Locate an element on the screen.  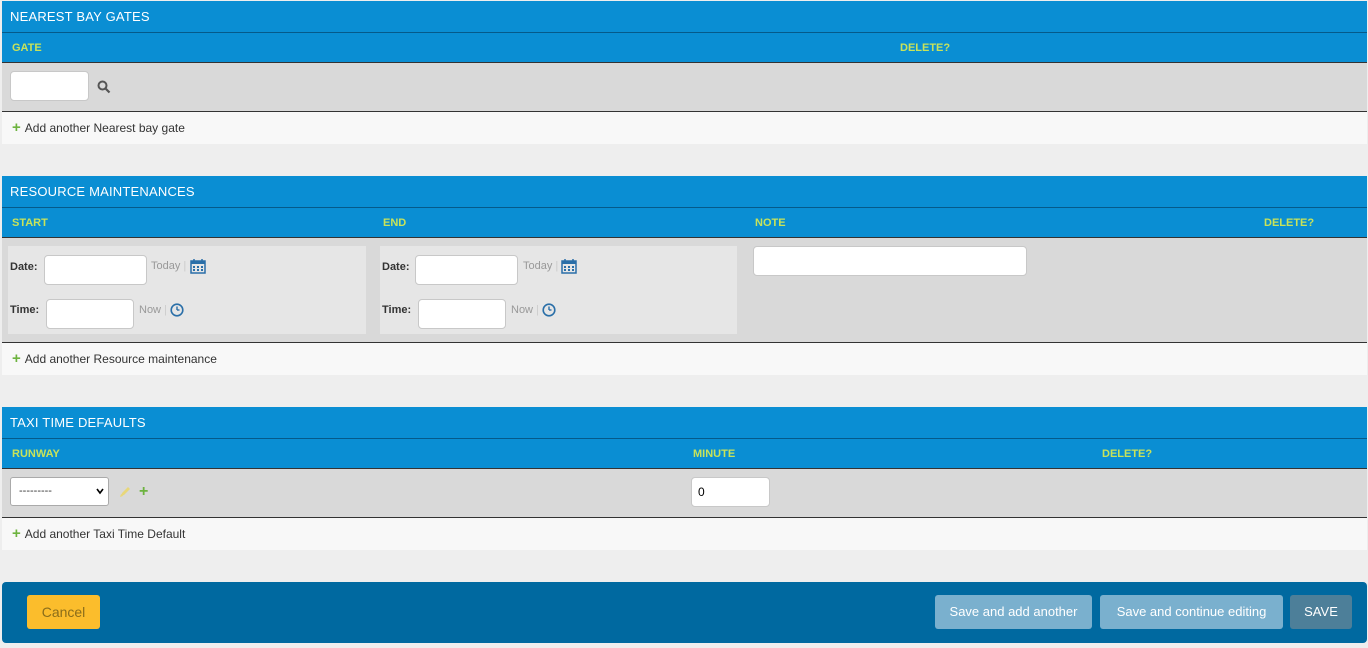
end-datetime-box: Date: Today | Time: Now | is located at coordinates (558, 290).